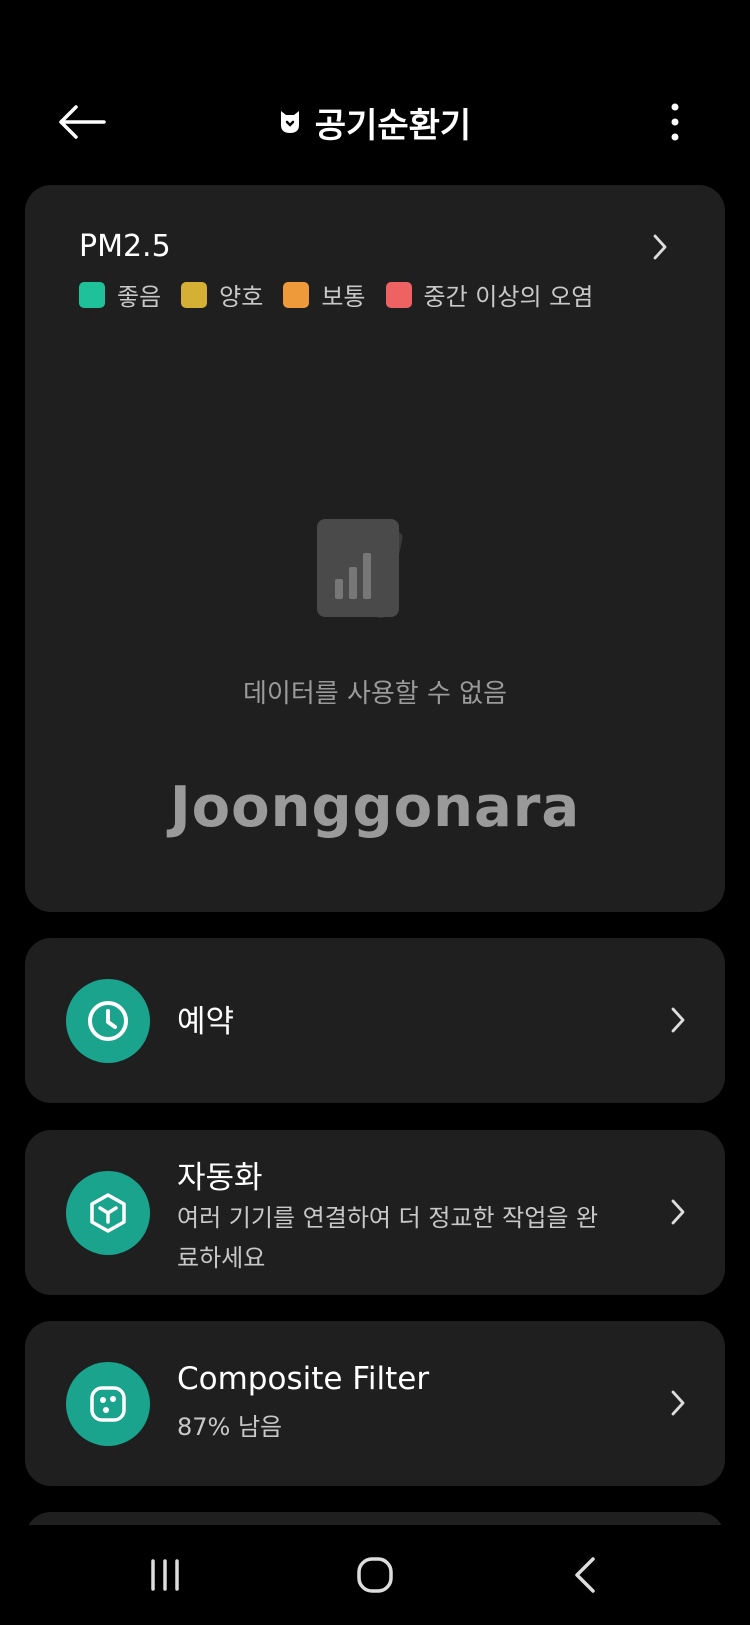 Image resolution: width=750 pixels, height=1625 pixels. I want to click on legend-item-polluted: 중간 이상의 오염, so click(489, 294).